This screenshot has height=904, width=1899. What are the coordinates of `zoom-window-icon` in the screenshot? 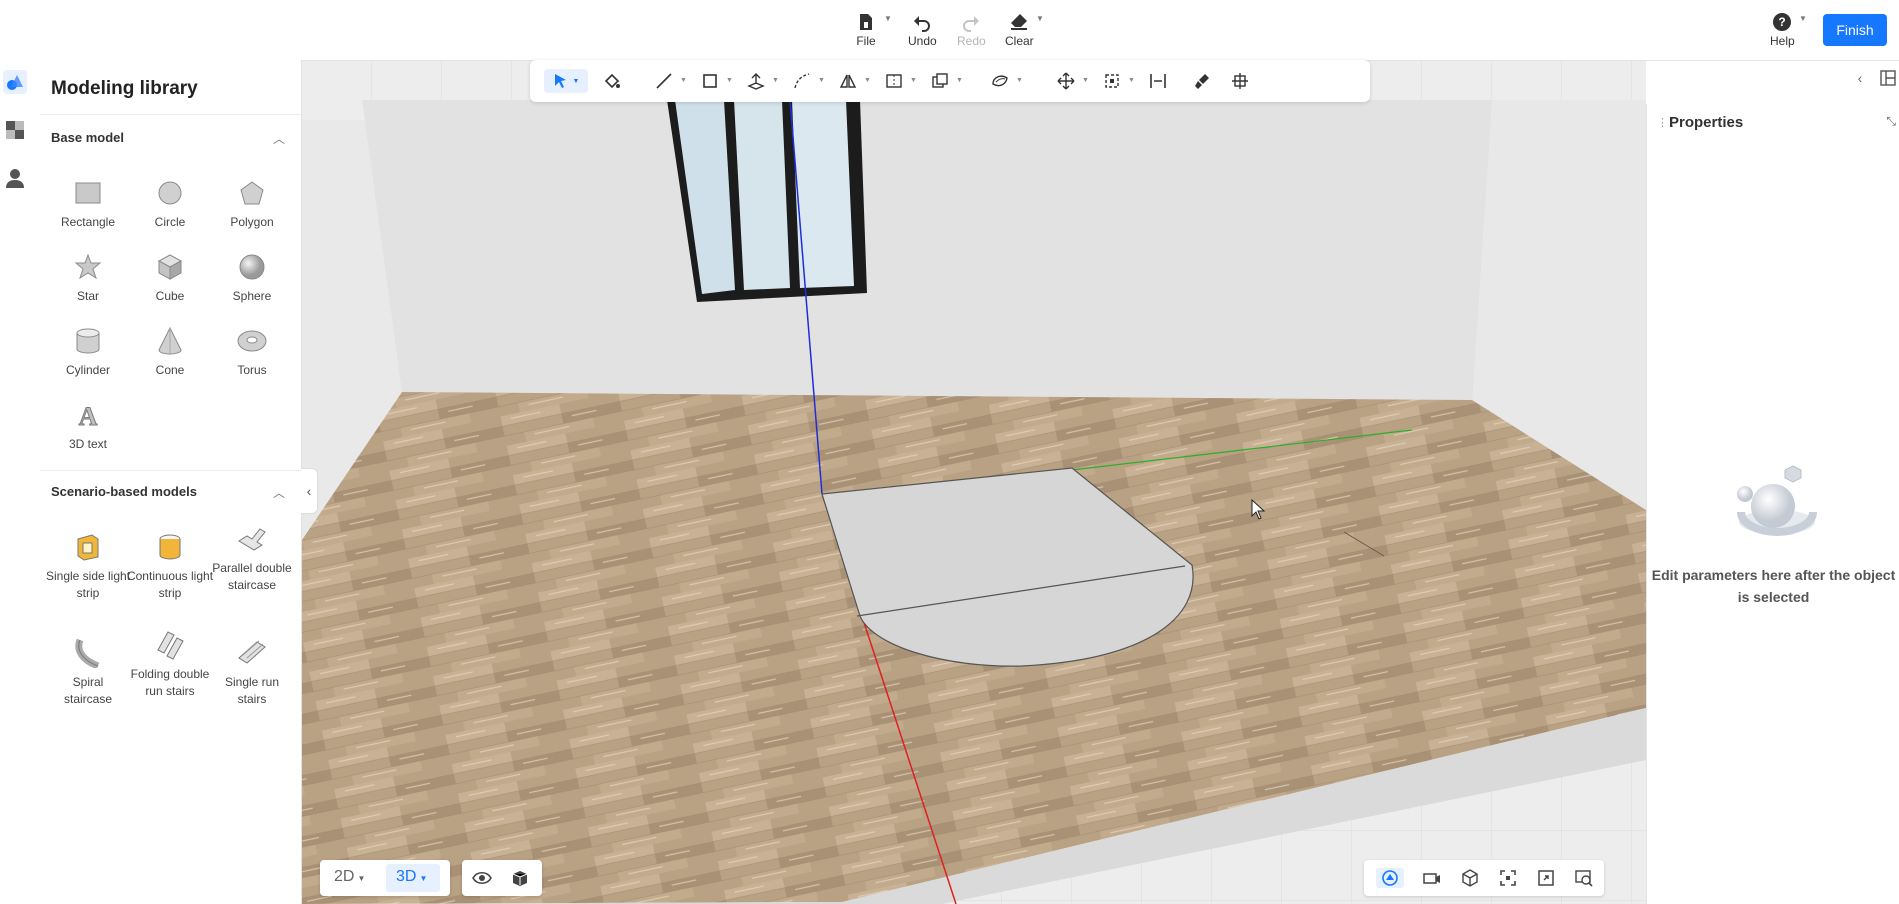 It's located at (1546, 878).